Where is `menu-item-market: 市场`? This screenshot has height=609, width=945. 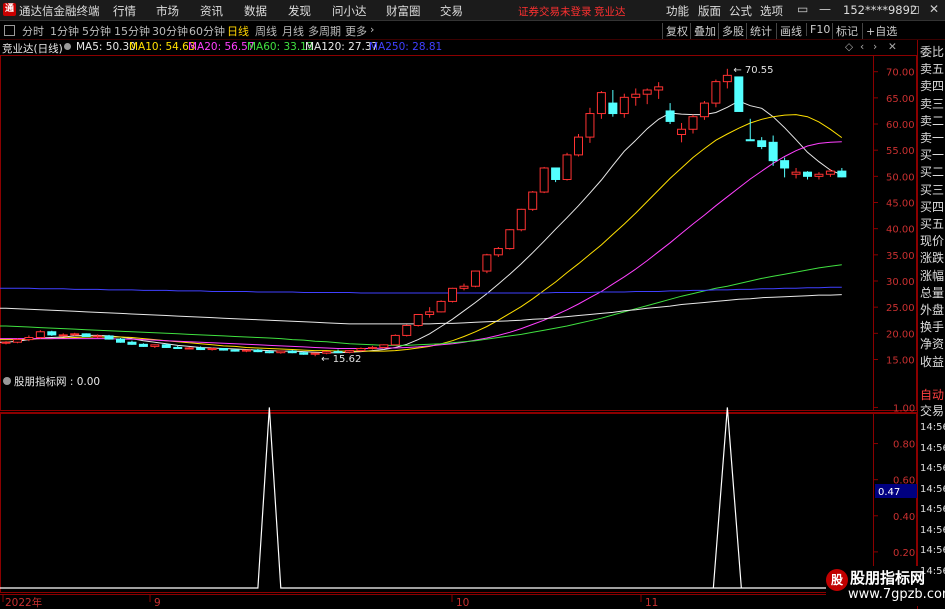 menu-item-market: 市场 is located at coordinates (167, 11).